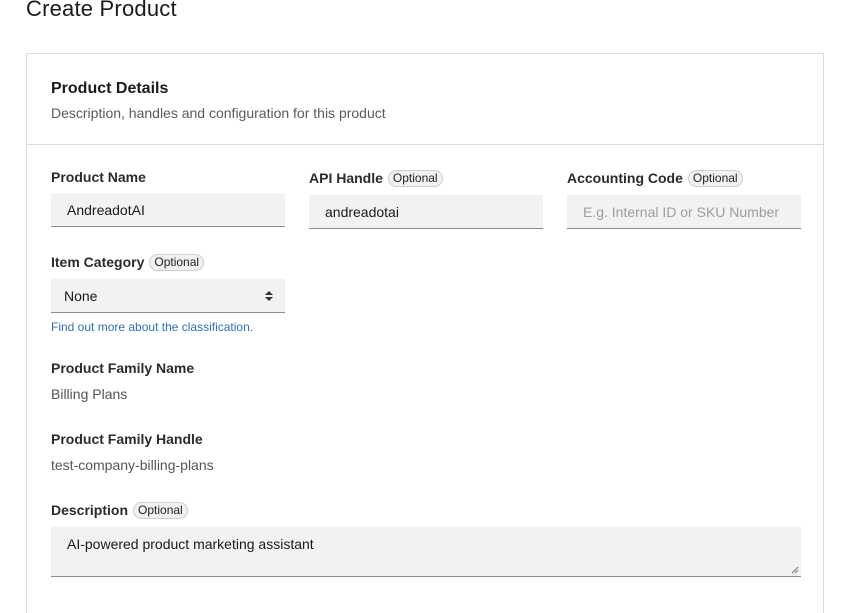 Image resolution: width=861 pixels, height=613 pixels. Describe the element at coordinates (89, 394) in the screenshot. I see `product-family-name-value: Billing Plans` at that location.